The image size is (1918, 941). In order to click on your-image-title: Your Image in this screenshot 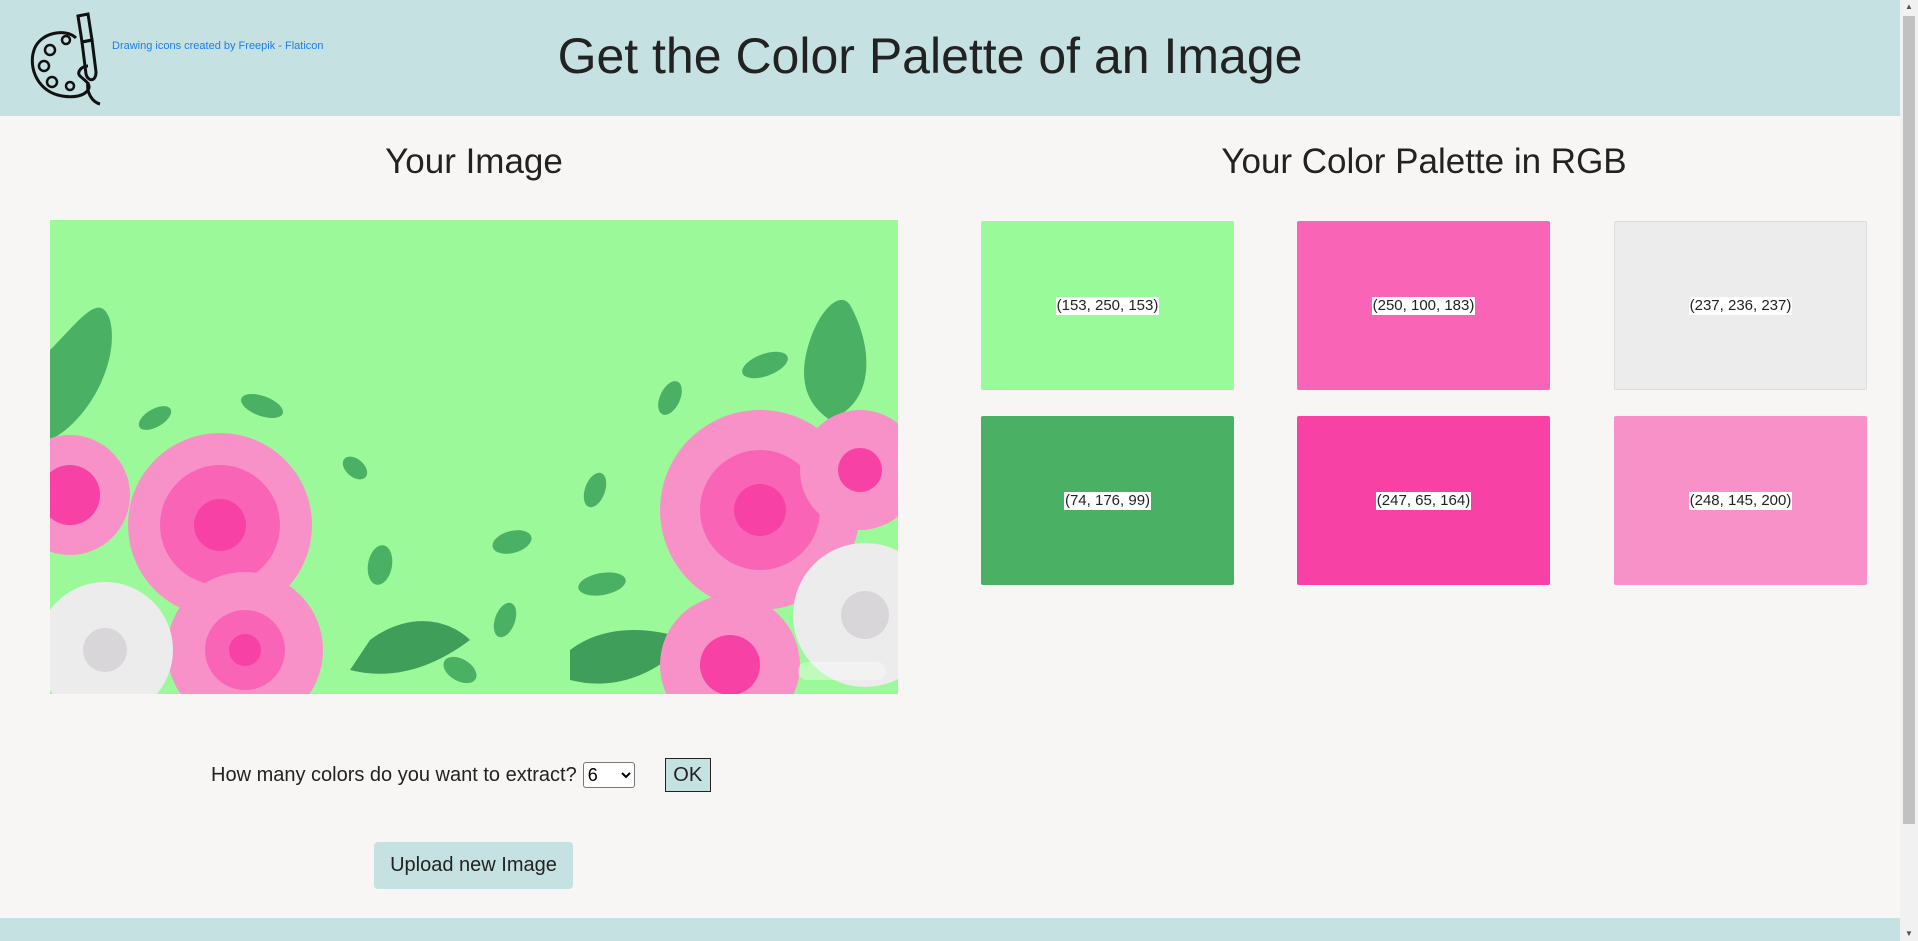, I will do `click(474, 161)`.